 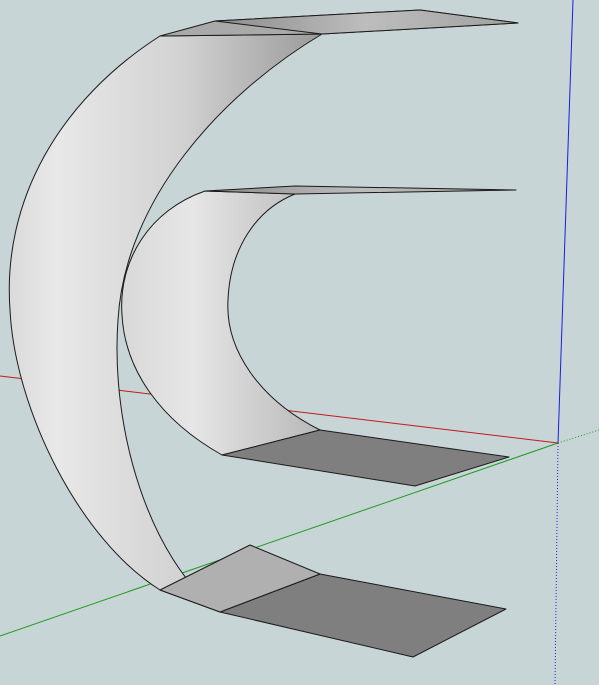 What do you see at coordinates (578, 436) in the screenshot?
I see `green-axis-dotted` at bounding box center [578, 436].